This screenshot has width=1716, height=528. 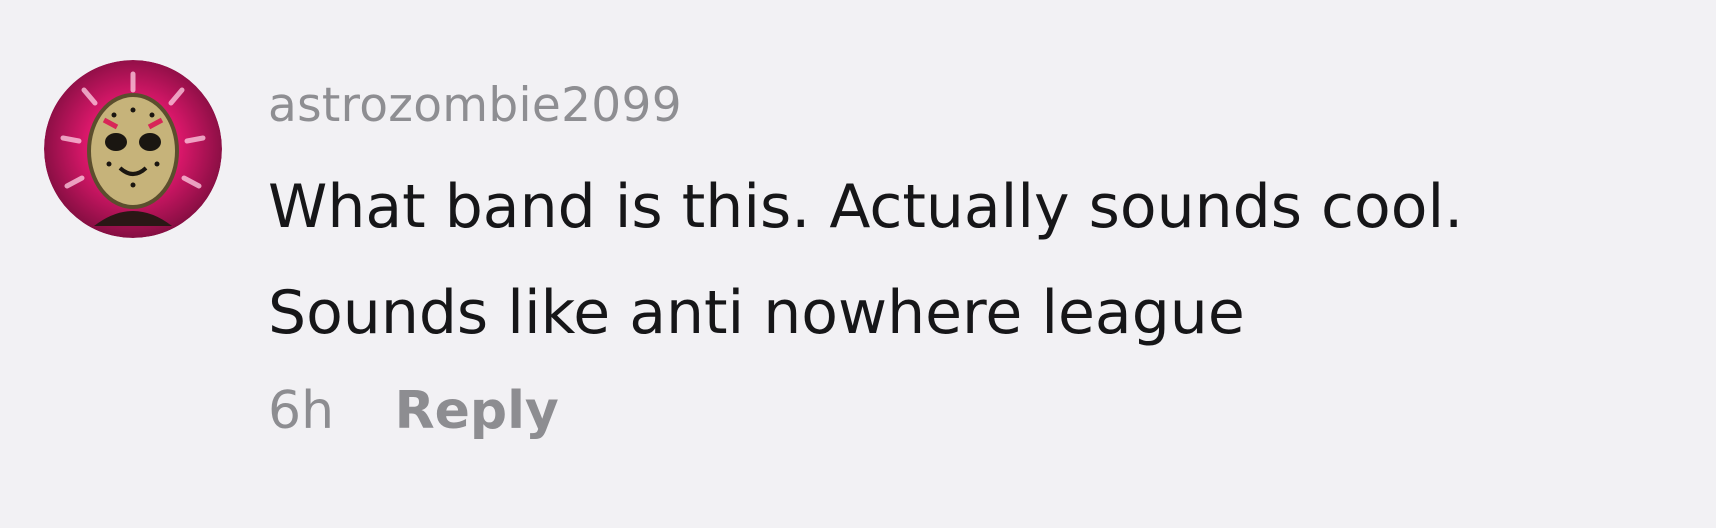 What do you see at coordinates (477, 411) in the screenshot?
I see `reply-button: Reply` at bounding box center [477, 411].